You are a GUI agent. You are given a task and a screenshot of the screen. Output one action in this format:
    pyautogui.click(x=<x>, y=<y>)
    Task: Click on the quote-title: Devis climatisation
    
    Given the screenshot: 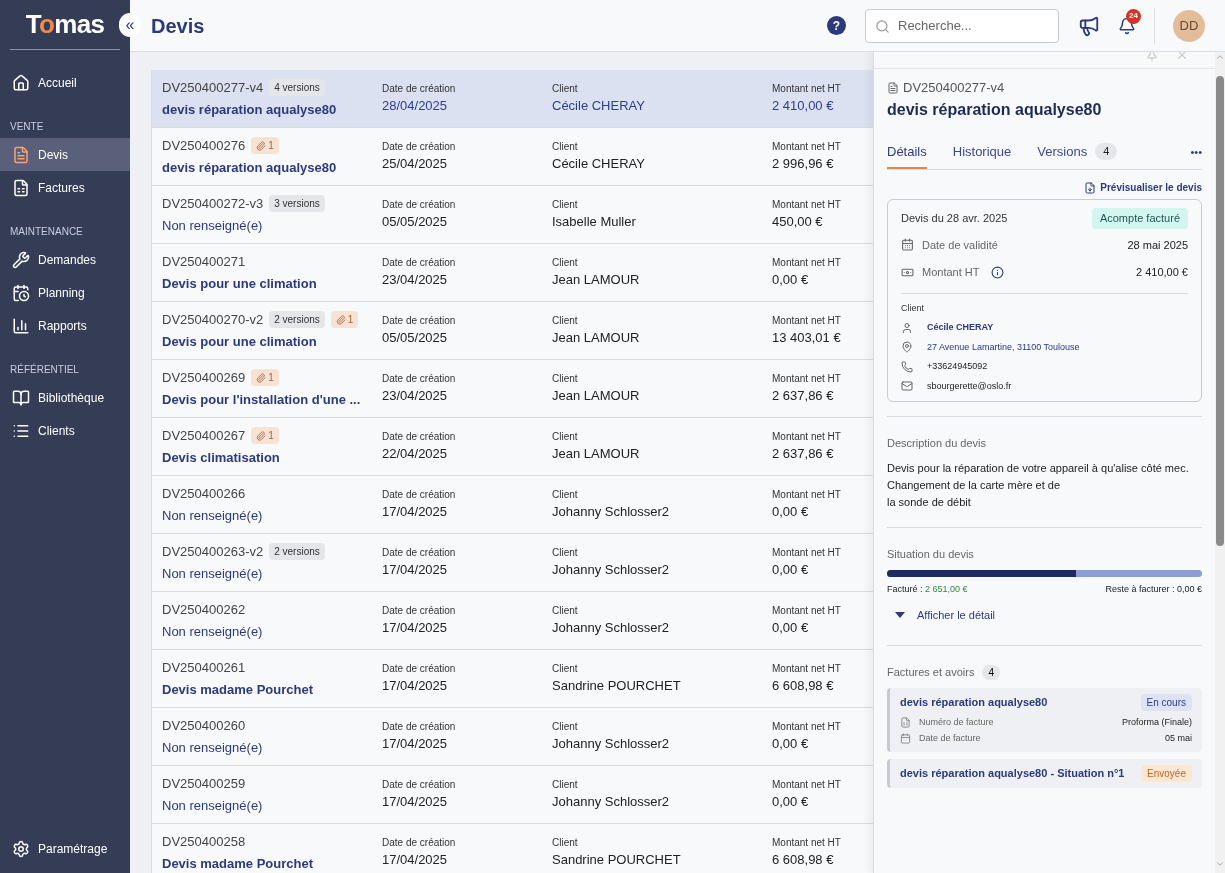 What is the action you would take?
    pyautogui.click(x=272, y=457)
    